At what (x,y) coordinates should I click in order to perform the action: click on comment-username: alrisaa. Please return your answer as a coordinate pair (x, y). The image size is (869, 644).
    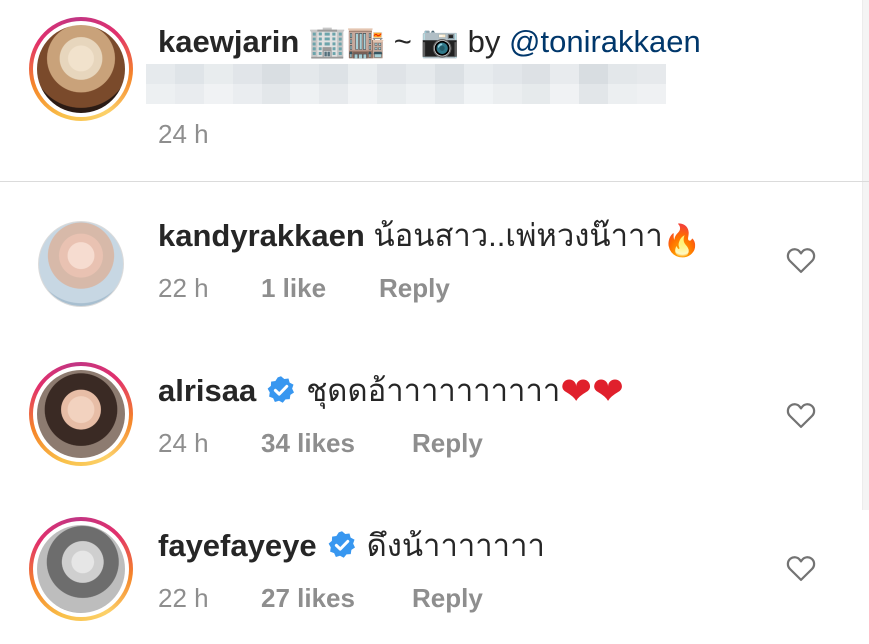
    Looking at the image, I should click on (207, 390).